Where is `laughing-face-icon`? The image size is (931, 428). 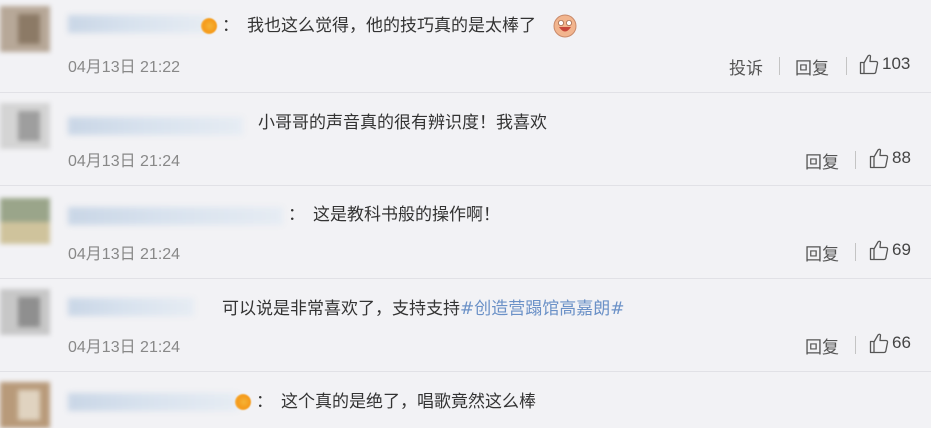
laughing-face-icon is located at coordinates (565, 26).